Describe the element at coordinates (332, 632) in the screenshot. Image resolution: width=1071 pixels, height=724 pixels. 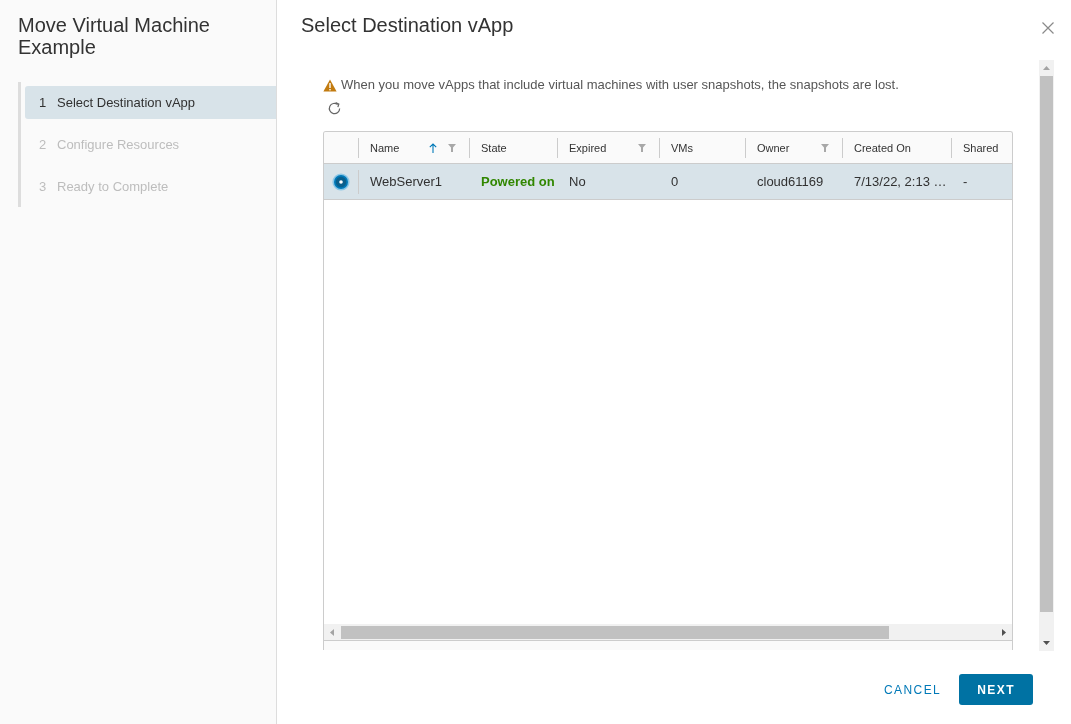
I see `scroll-left-icon` at that location.